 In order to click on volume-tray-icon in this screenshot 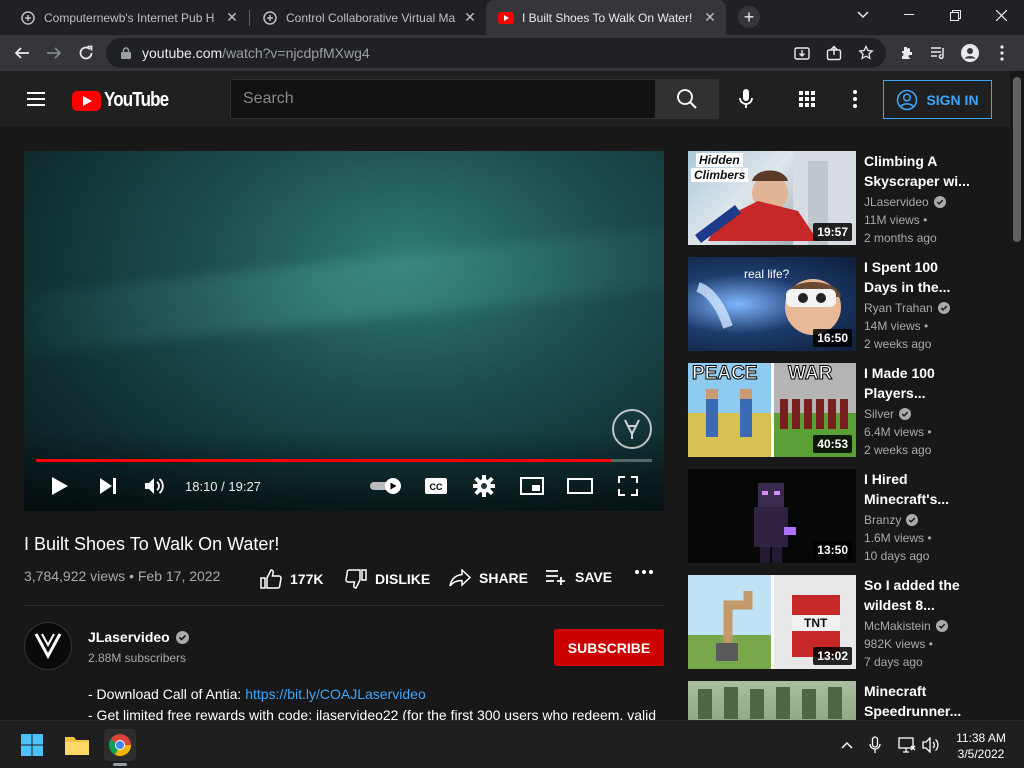, I will do `click(931, 745)`.